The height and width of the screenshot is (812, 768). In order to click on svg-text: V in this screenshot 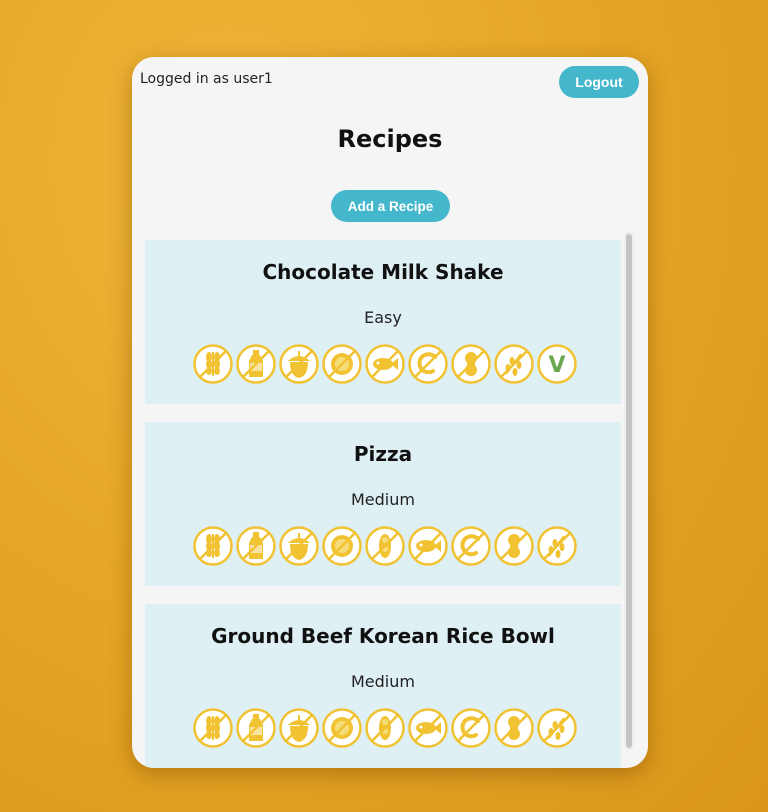, I will do `click(556, 365)`.